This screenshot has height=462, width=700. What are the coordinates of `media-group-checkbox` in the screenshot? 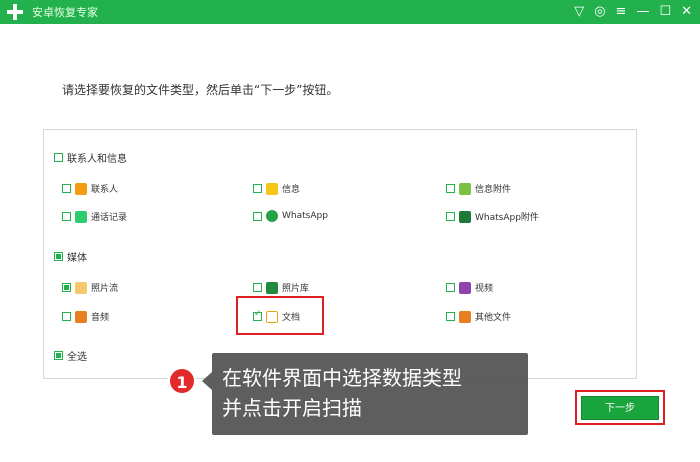 It's located at (58, 256).